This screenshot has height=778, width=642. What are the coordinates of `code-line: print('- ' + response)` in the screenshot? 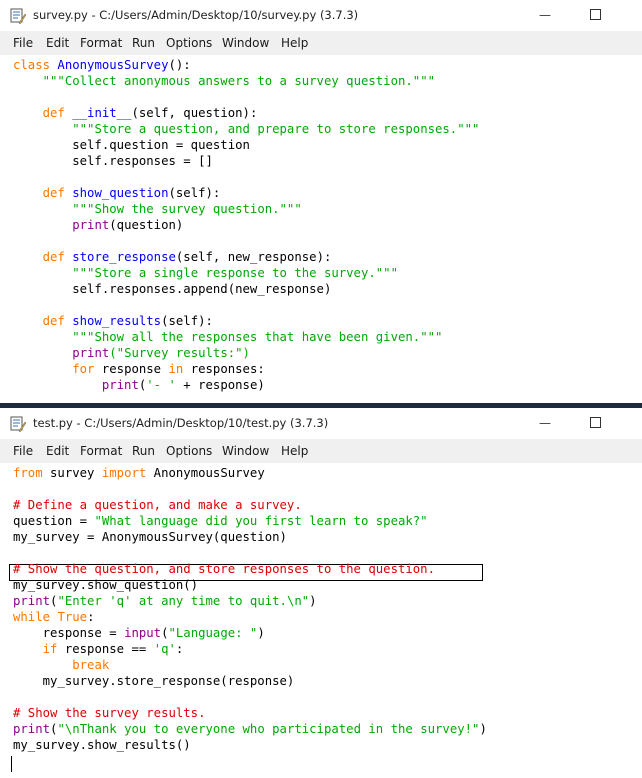 It's located at (139, 385).